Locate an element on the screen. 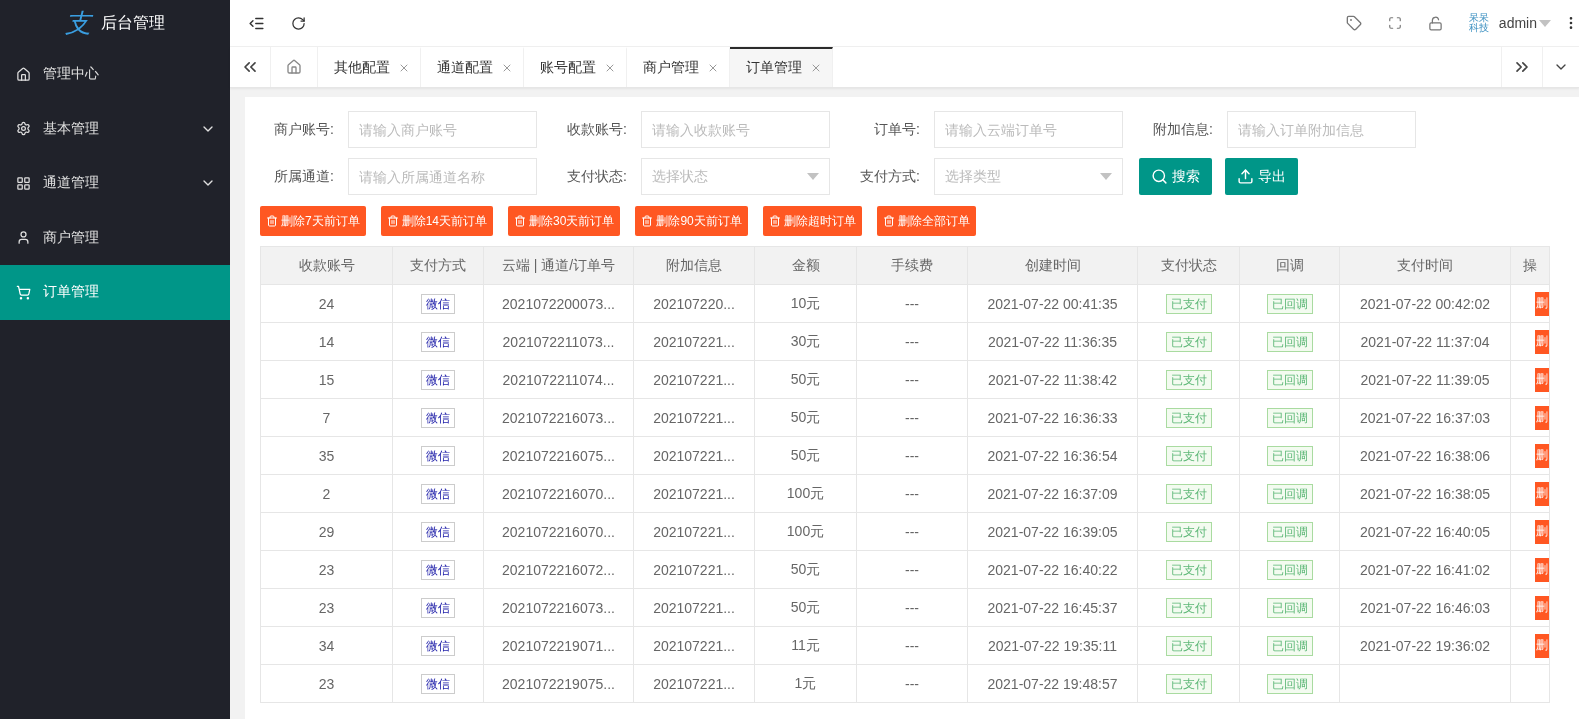  sidebar-item: 通道管理 is located at coordinates (115, 183).